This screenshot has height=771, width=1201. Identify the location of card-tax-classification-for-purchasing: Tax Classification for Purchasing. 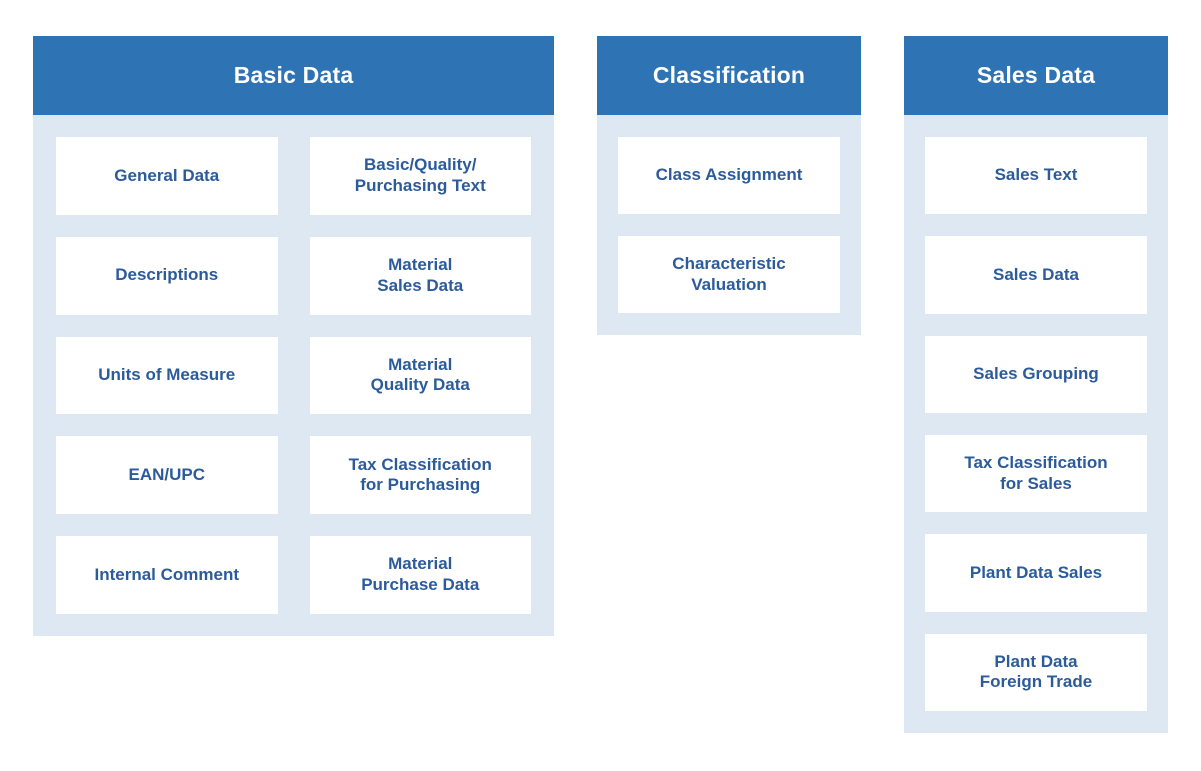
(420, 475).